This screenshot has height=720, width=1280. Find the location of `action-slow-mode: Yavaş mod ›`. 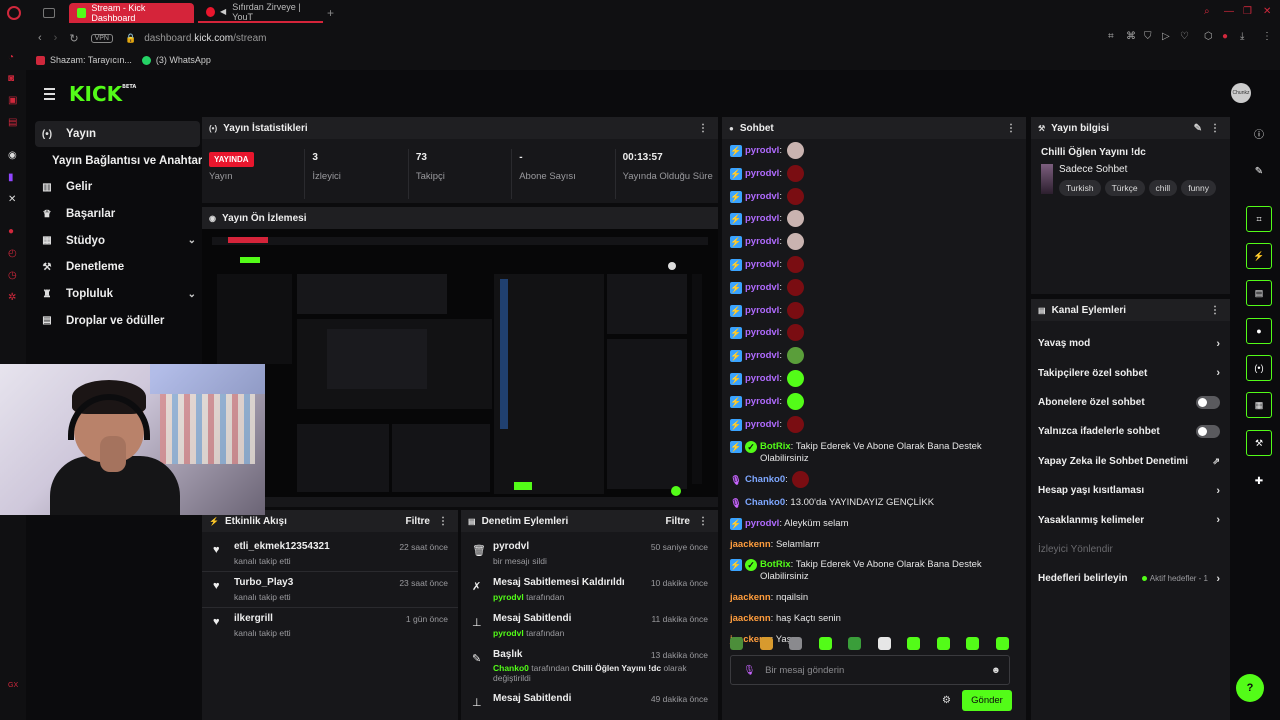

action-slow-mode: Yavaş mod › is located at coordinates (1130, 343).